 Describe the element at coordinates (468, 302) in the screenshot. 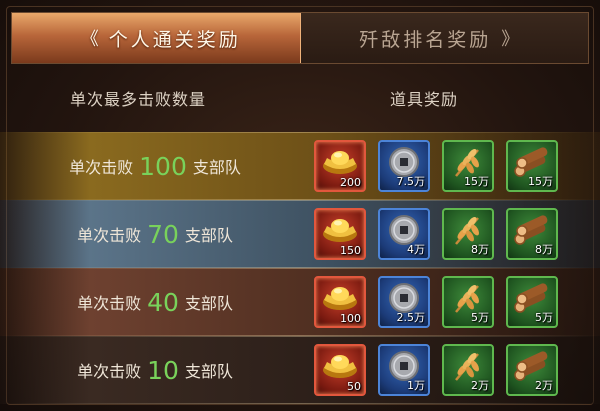

I see `reward-item-wheat: 5万` at that location.